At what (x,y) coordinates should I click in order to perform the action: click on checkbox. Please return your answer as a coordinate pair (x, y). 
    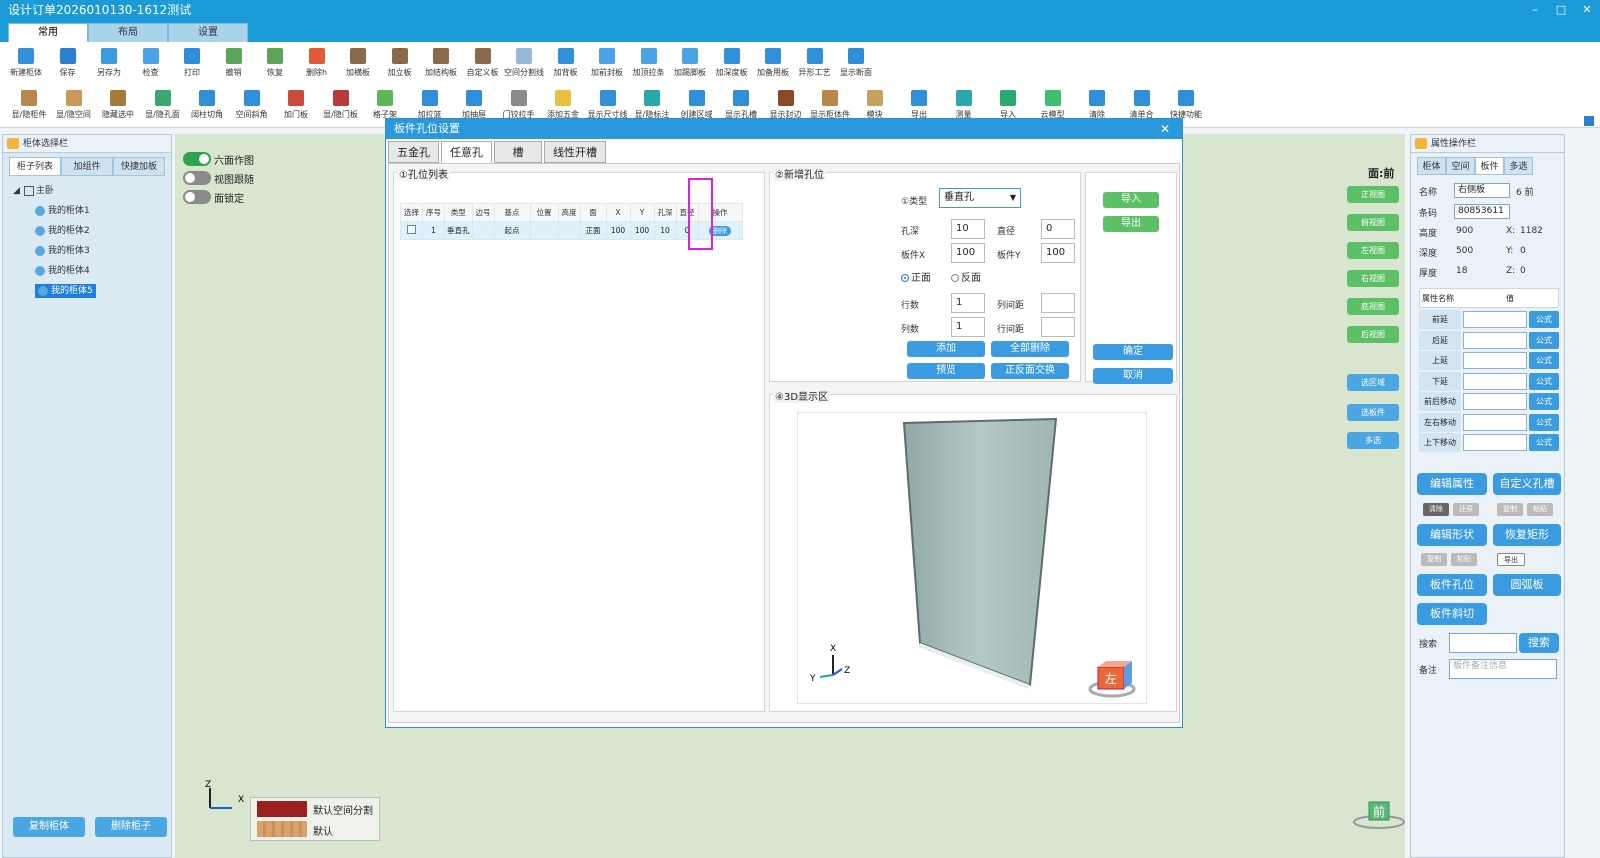
    Looking at the image, I should click on (411, 229).